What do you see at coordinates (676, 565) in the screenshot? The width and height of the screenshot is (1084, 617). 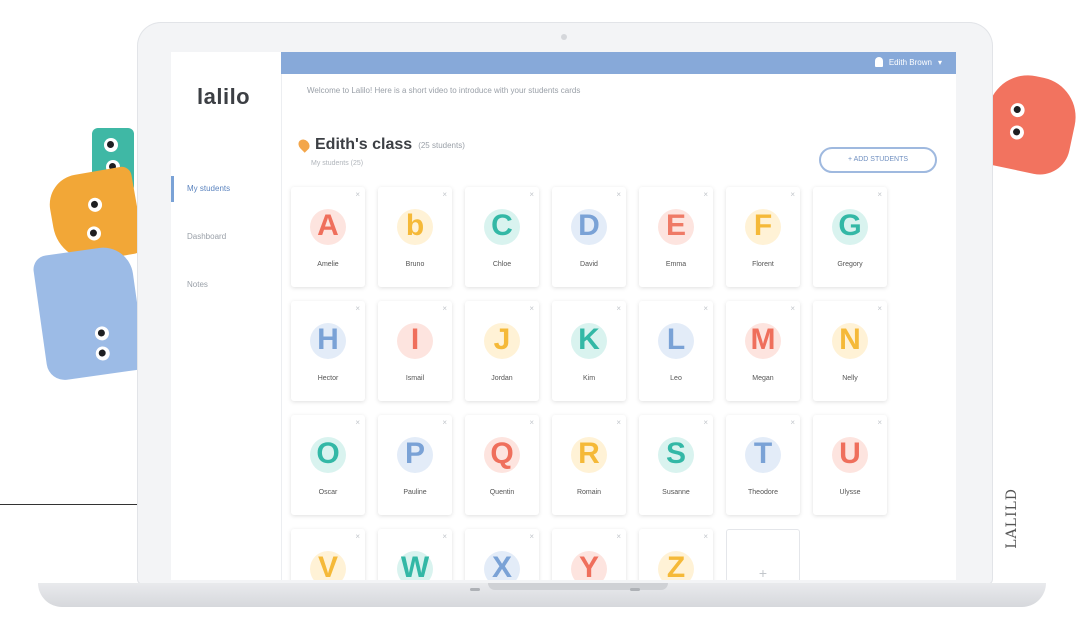 I see `letter-monster-icon: Z` at bounding box center [676, 565].